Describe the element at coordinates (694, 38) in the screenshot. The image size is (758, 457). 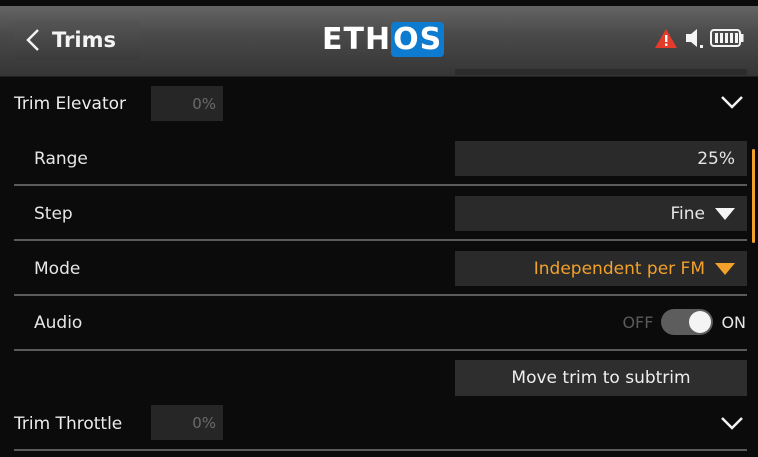
I see `speaker-icon` at that location.